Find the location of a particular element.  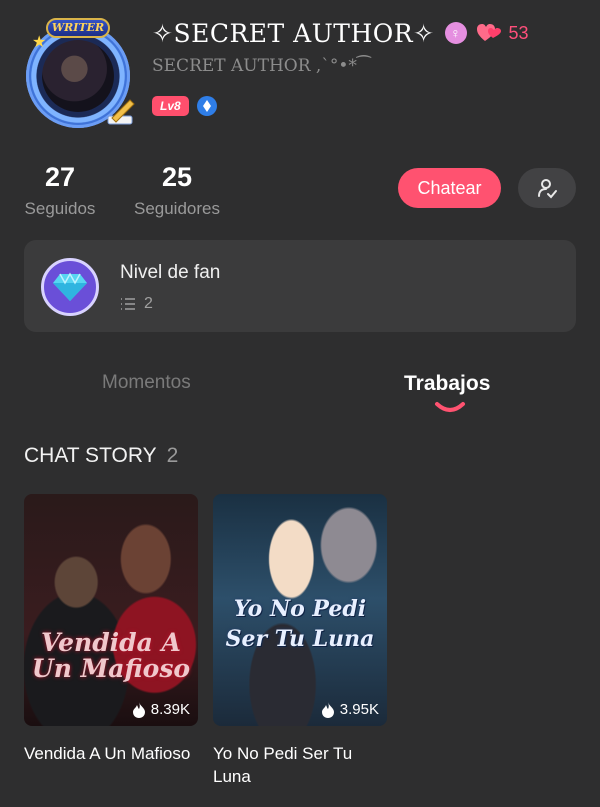

author-name-row: ✧SECRET AUTHOR✧ ♀ 53 is located at coordinates (340, 33).